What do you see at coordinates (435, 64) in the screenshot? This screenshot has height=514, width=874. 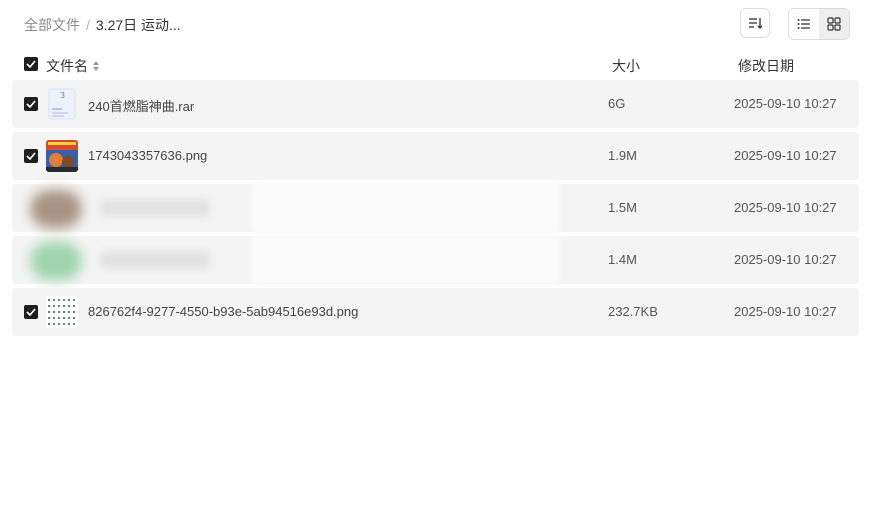 I see `table-header: 文件名 大小 修改日期` at bounding box center [435, 64].